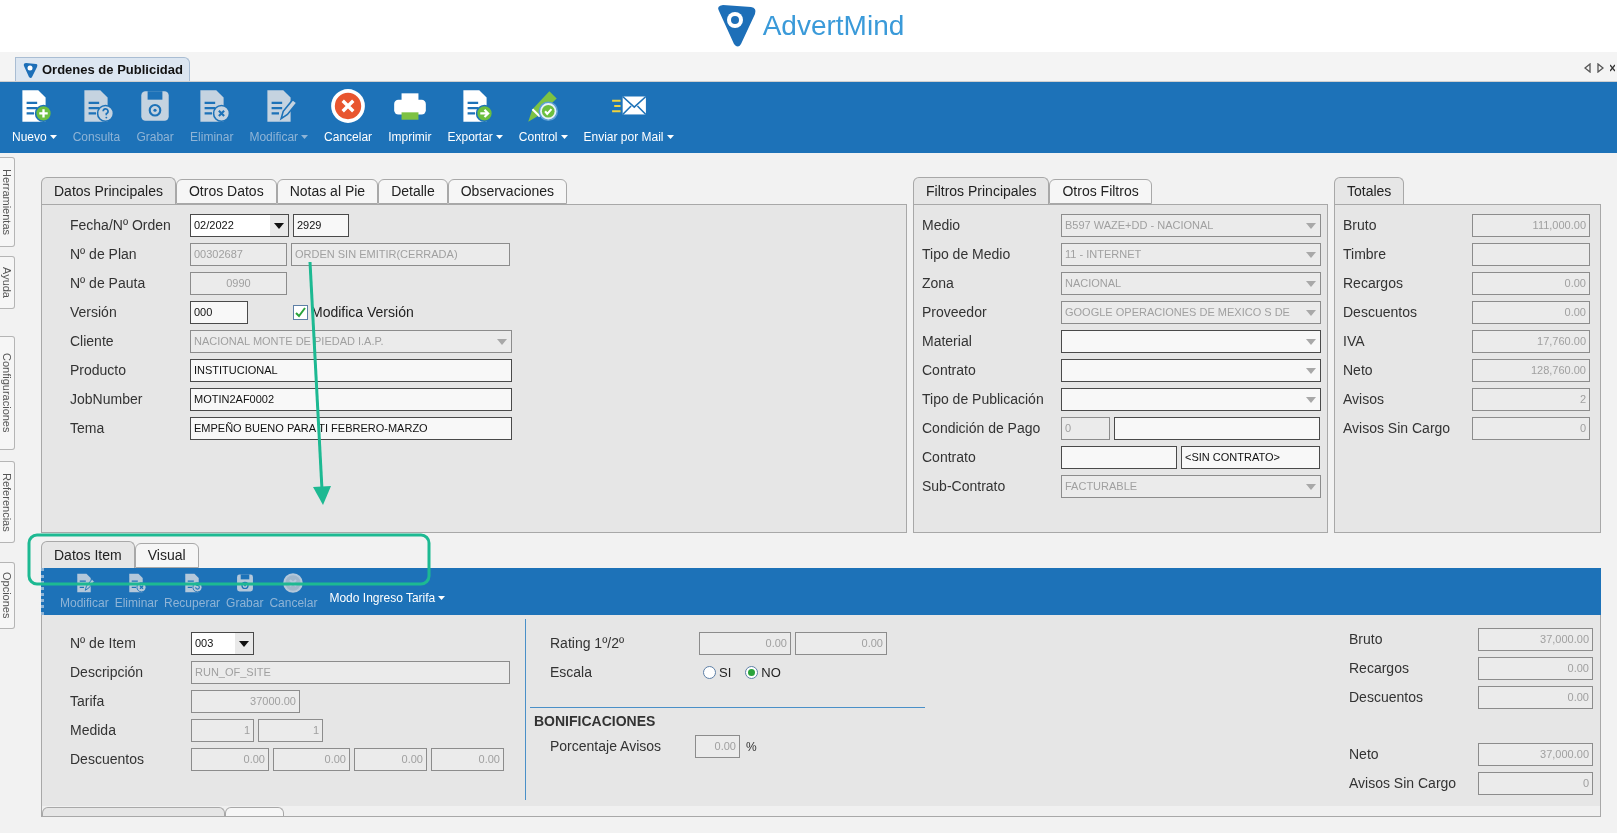 The width and height of the screenshot is (1617, 833). What do you see at coordinates (222, 643) in the screenshot?
I see `dropdown-field: 003` at bounding box center [222, 643].